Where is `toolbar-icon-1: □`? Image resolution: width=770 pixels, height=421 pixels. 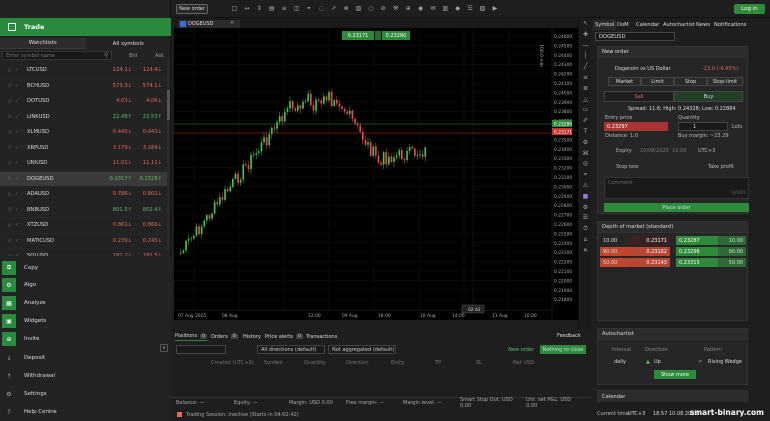
toolbar-icon-1: □ is located at coordinates (234, 8).